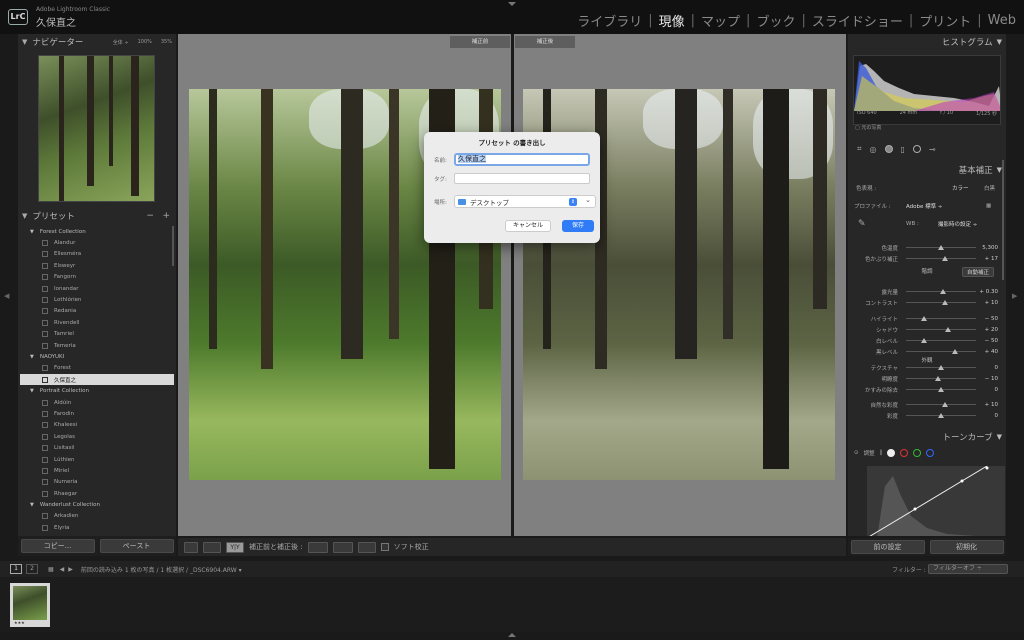 Image resolution: width=1024 pixels, height=640 pixels. What do you see at coordinates (97, 482) in the screenshot?
I see `preset-item: Numeria` at bounding box center [97, 482].